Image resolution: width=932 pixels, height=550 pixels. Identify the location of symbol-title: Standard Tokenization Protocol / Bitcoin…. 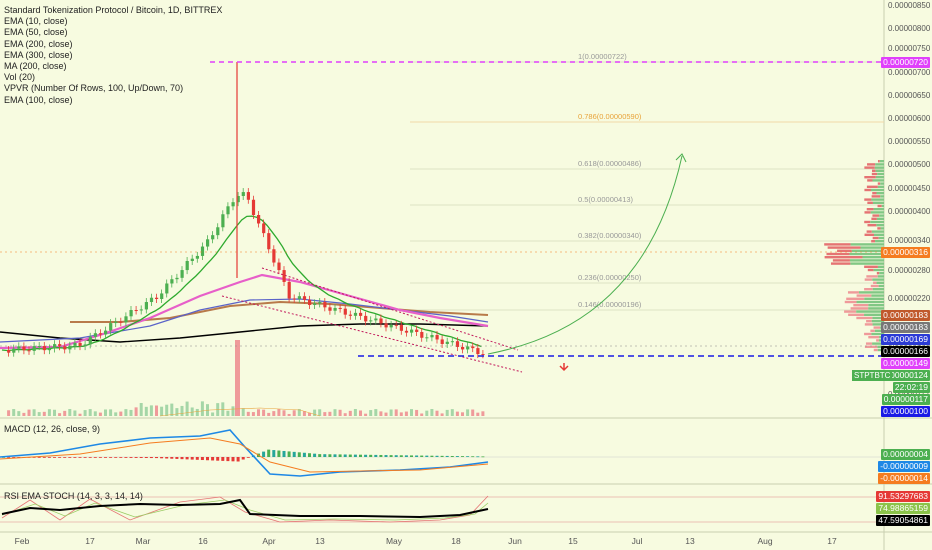
(113, 10).